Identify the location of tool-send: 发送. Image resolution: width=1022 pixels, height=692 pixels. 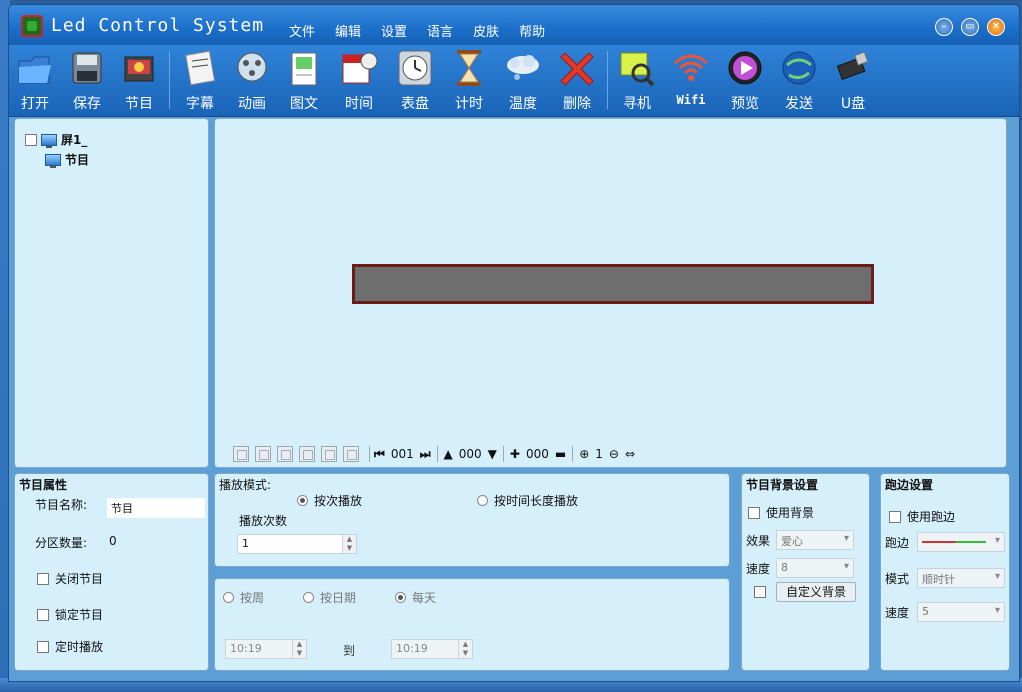
(799, 80).